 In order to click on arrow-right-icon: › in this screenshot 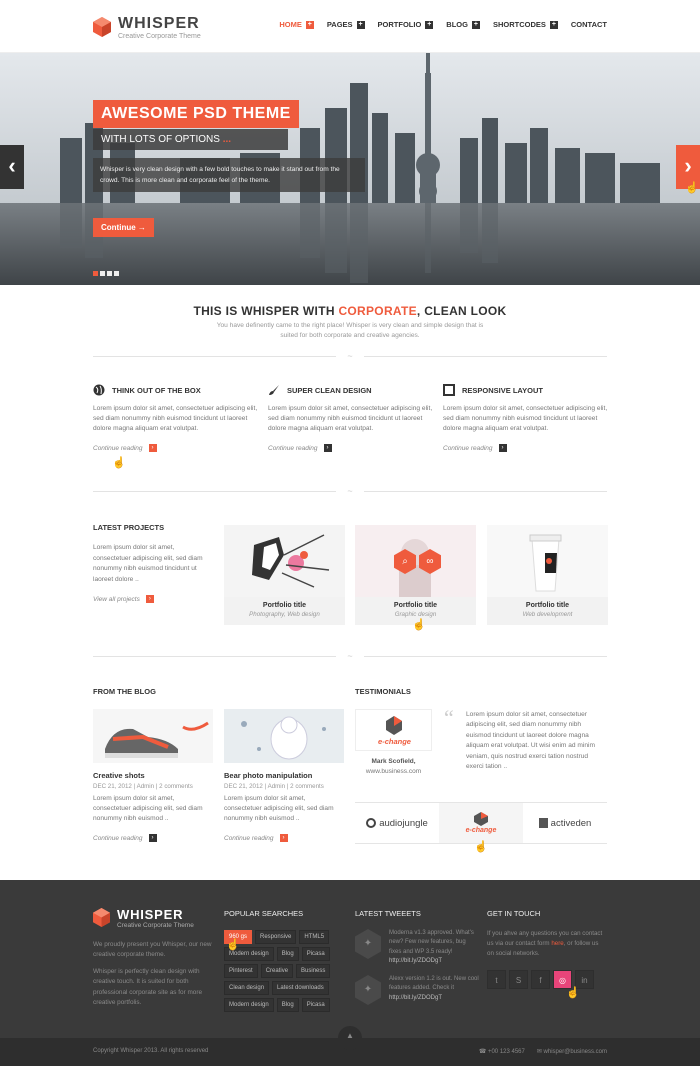, I will do `click(502, 448)`.